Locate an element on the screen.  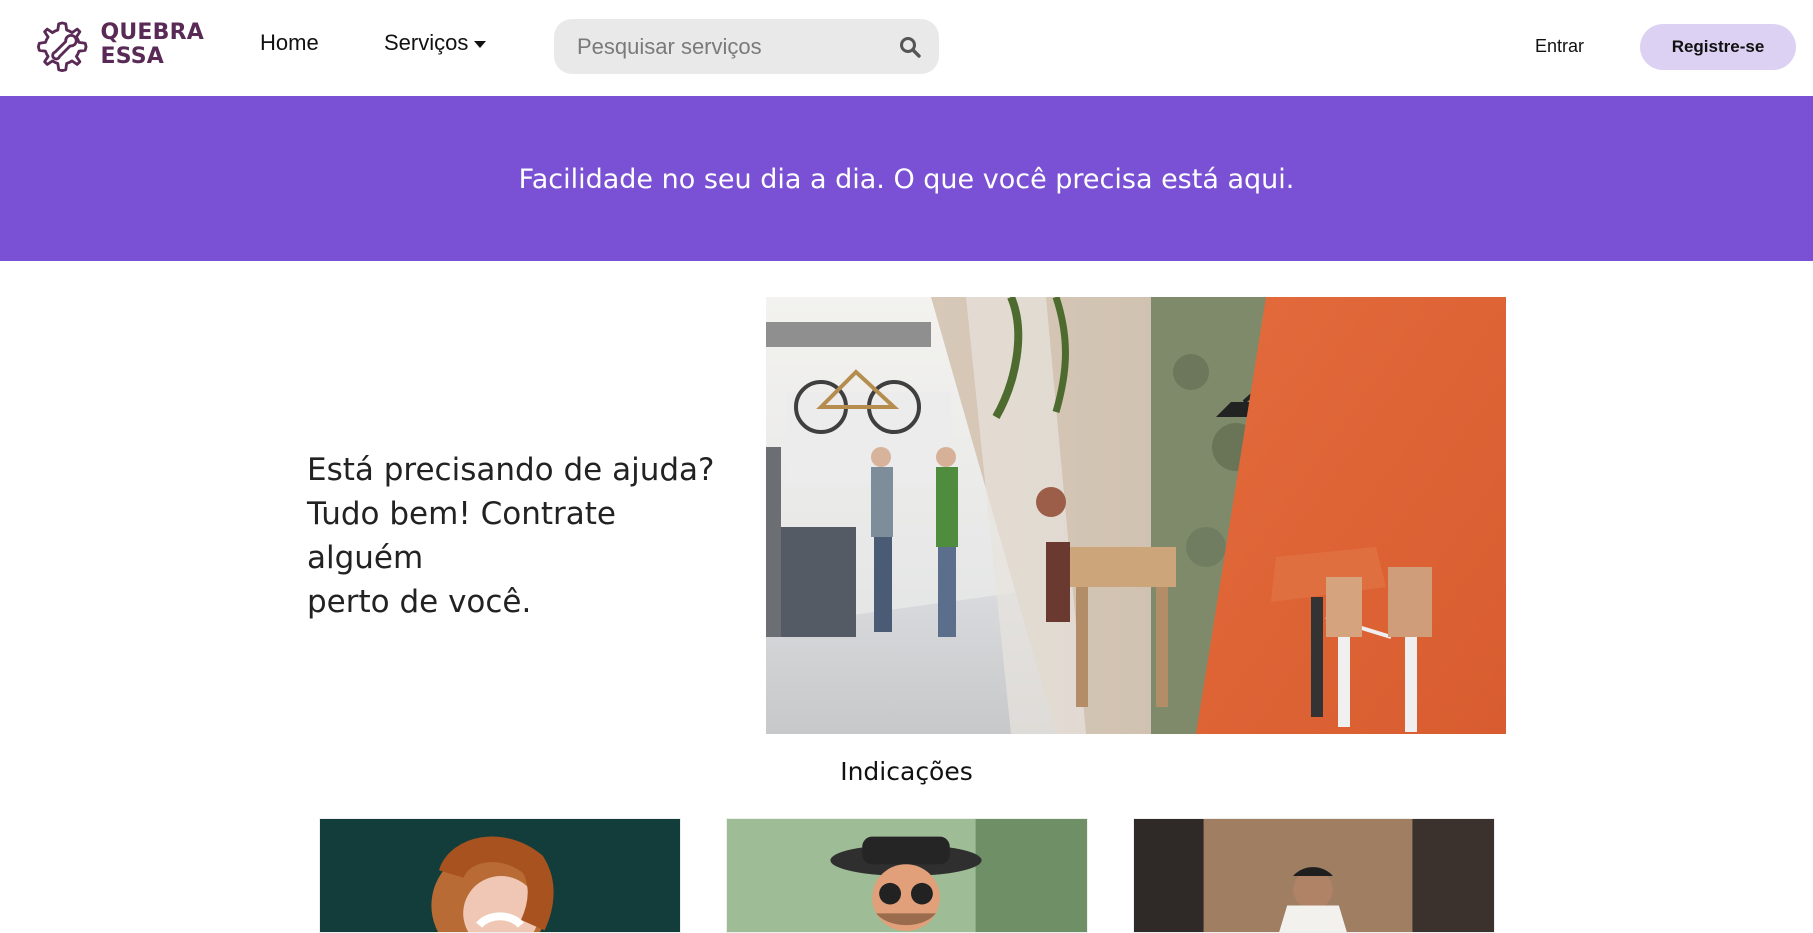
nav-services-dropdown: Serviços is located at coordinates (435, 43).